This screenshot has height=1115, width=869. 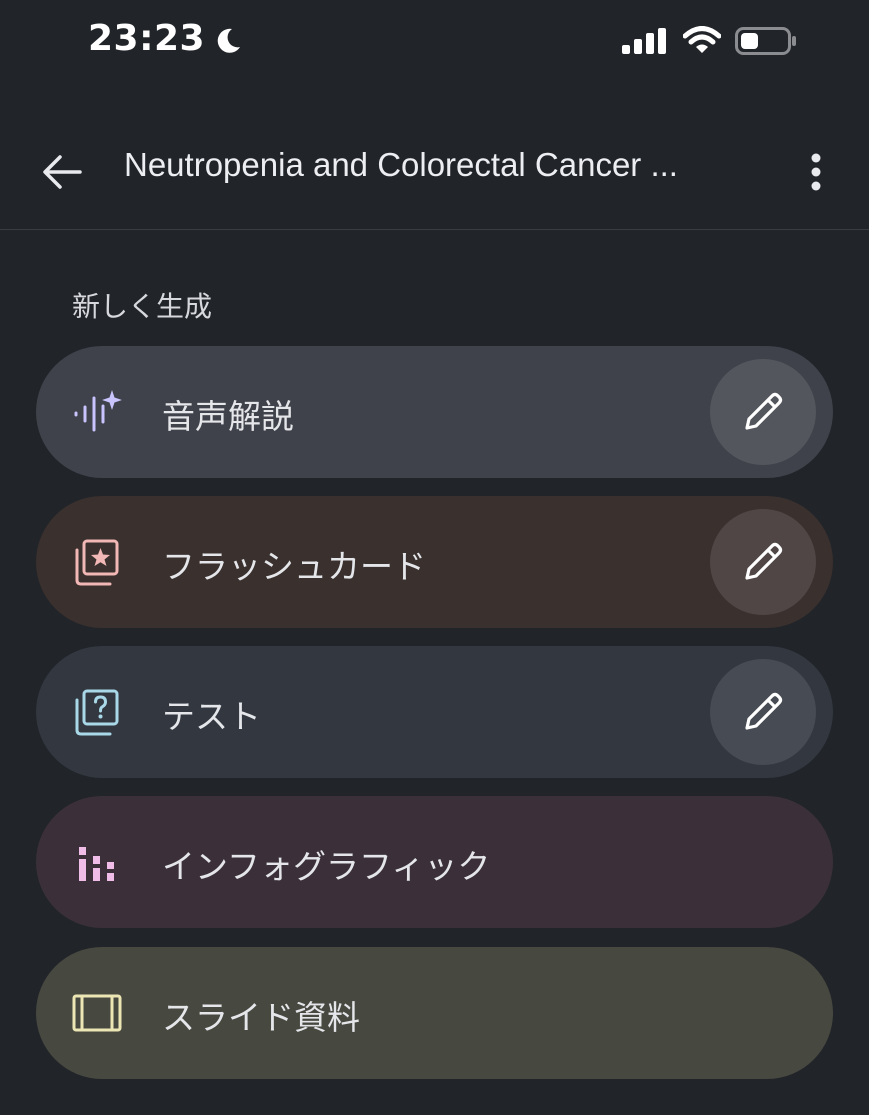 I want to click on battery-icon, so click(x=765, y=41).